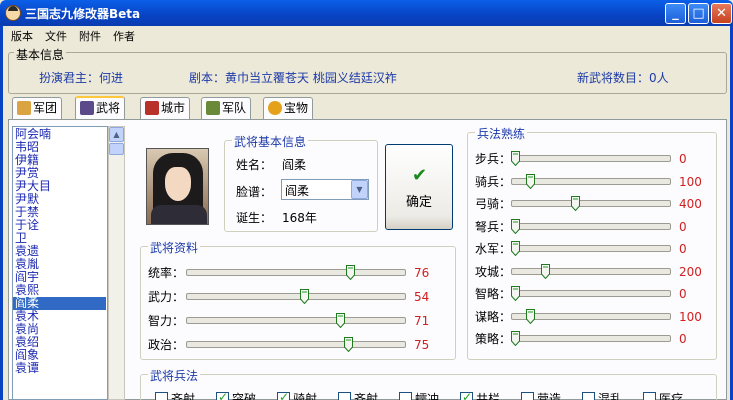 This screenshot has width=733, height=400. Describe the element at coordinates (27, 368) in the screenshot. I see `list-item: 袁谭` at that location.